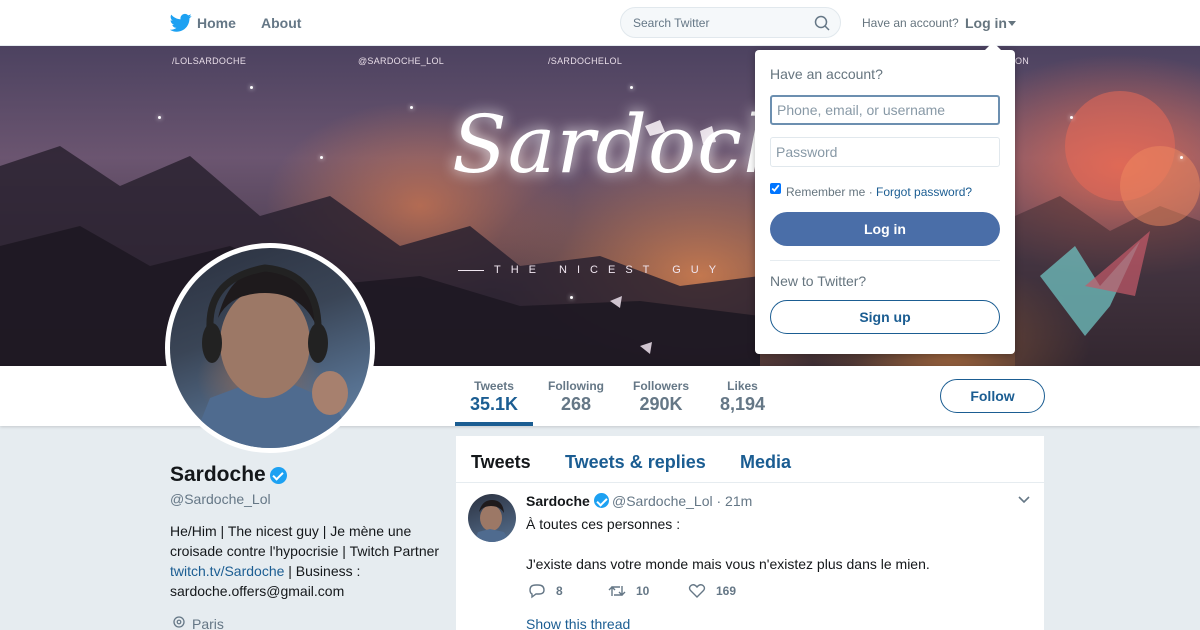 This screenshot has height=630, width=1200. What do you see at coordinates (822, 23) in the screenshot?
I see `search-icon` at bounding box center [822, 23].